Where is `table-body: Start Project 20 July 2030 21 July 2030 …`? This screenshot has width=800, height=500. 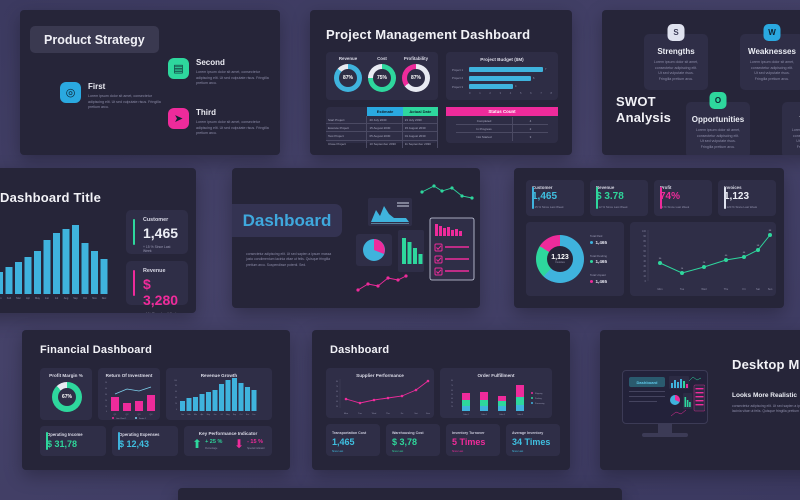 table-body: Start Project 20 July 2030 21 July 2030 … is located at coordinates (382, 132).